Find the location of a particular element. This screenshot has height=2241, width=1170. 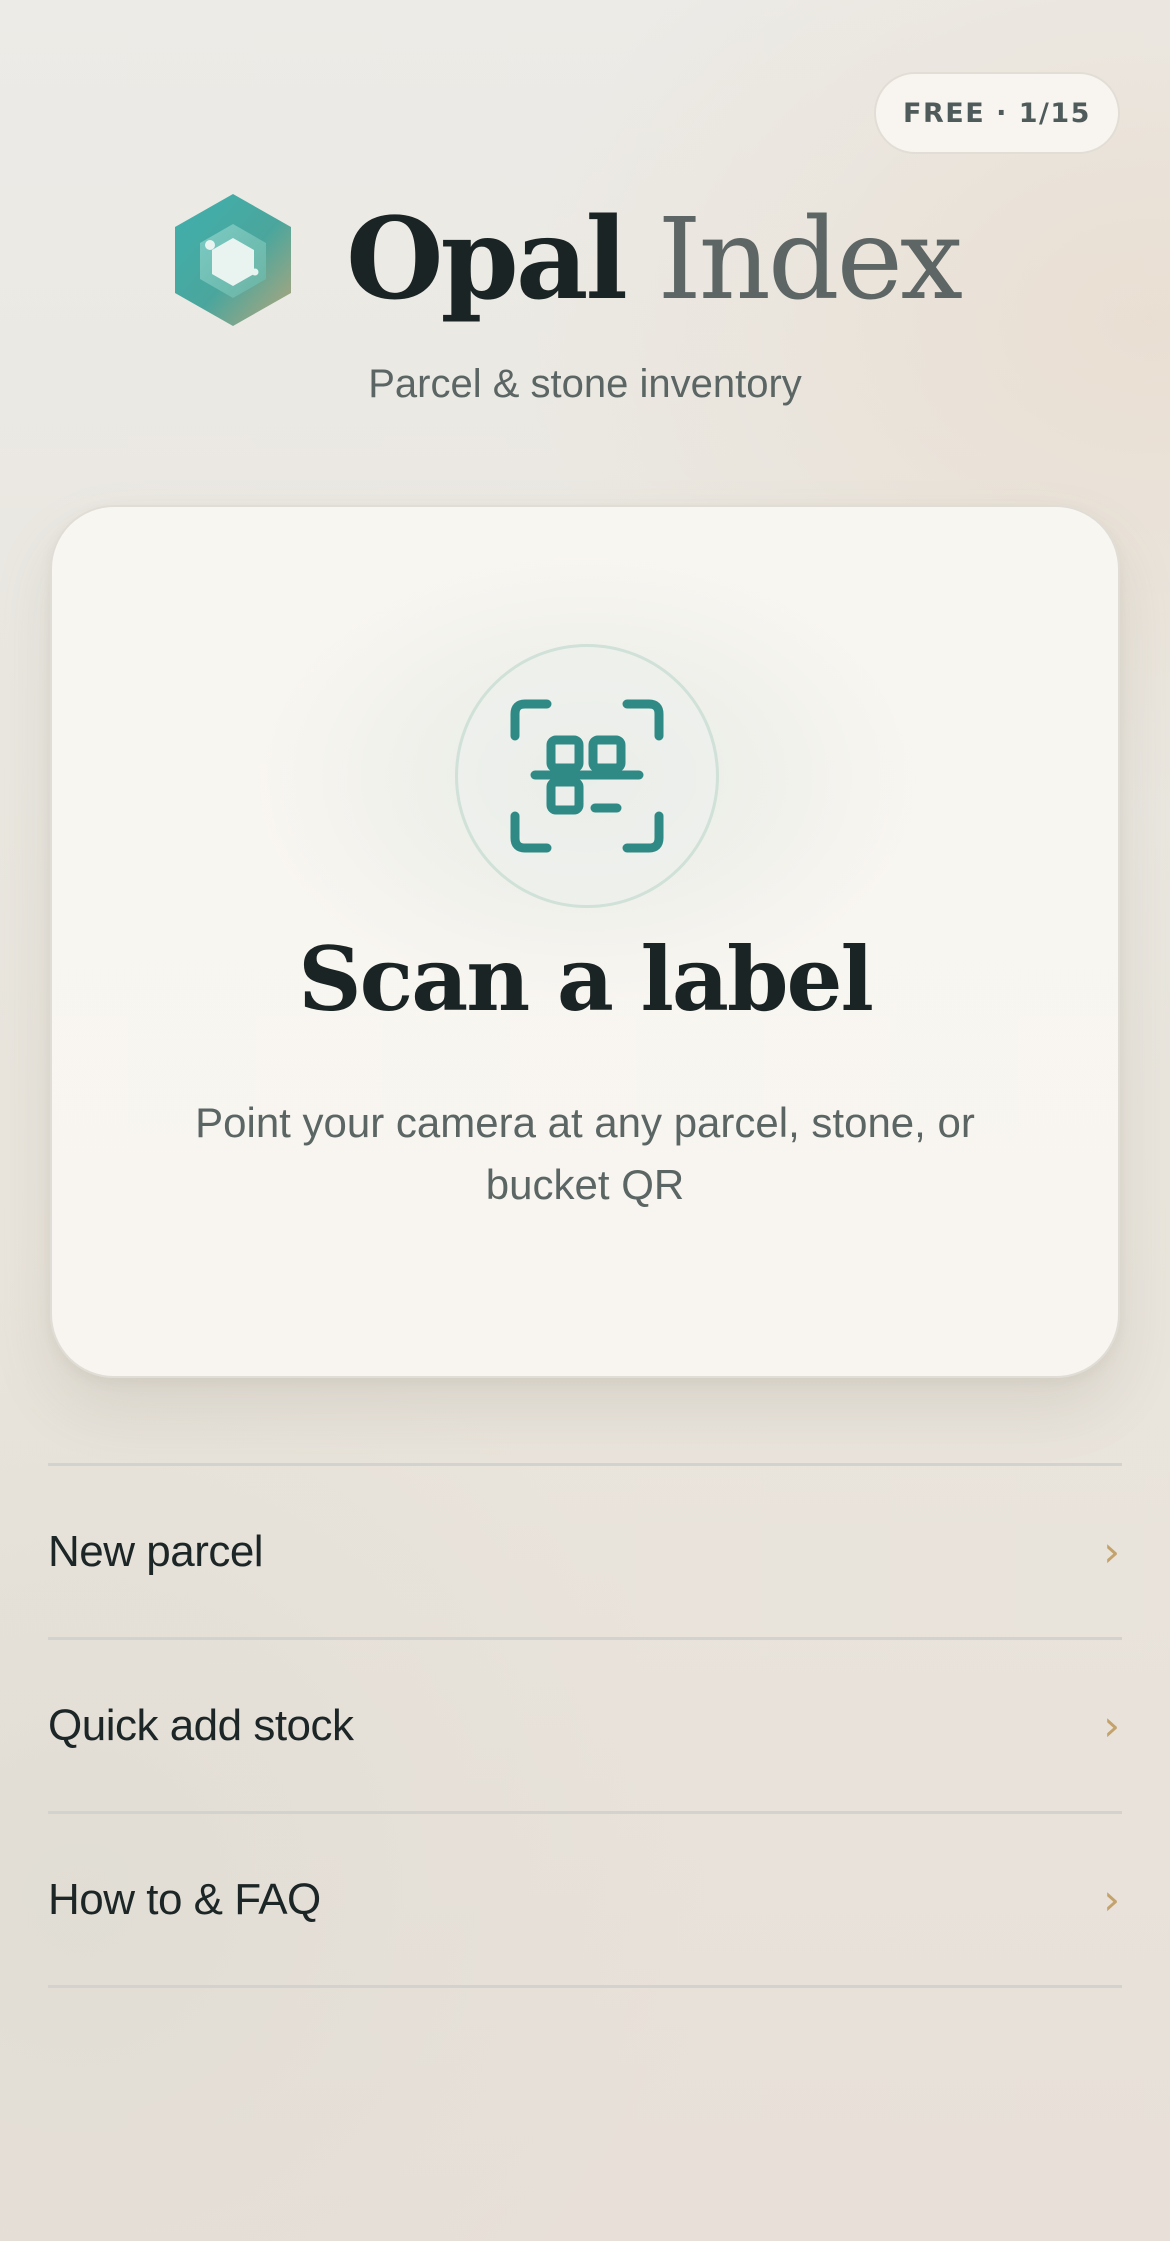

menu-item-quick-add-stock: Quick add stock › is located at coordinates (585, 1727).